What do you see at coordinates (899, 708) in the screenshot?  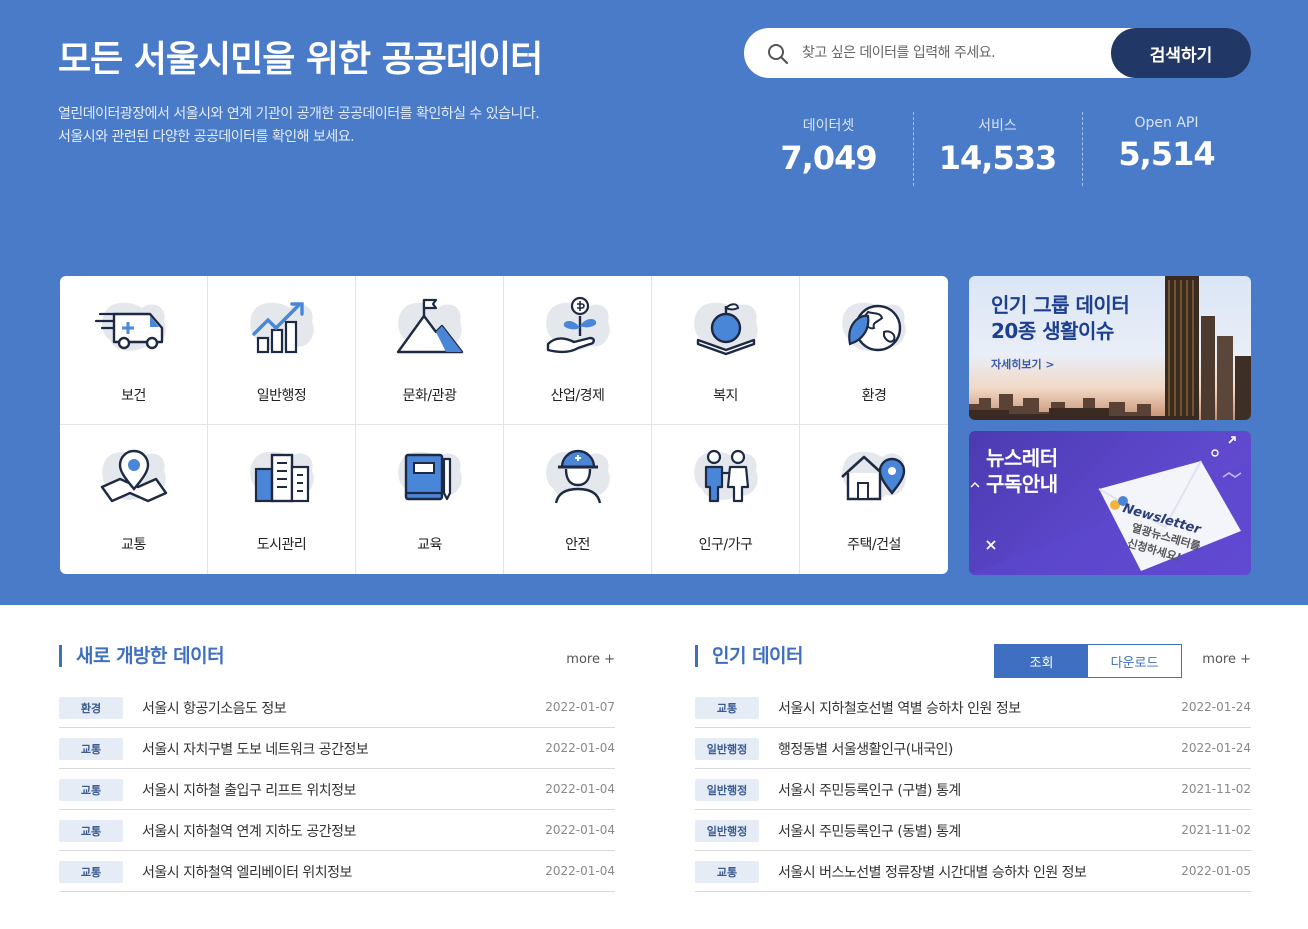 I see `item-title: 서울시 지하철호선별 역별 승하차 인원 정보` at bounding box center [899, 708].